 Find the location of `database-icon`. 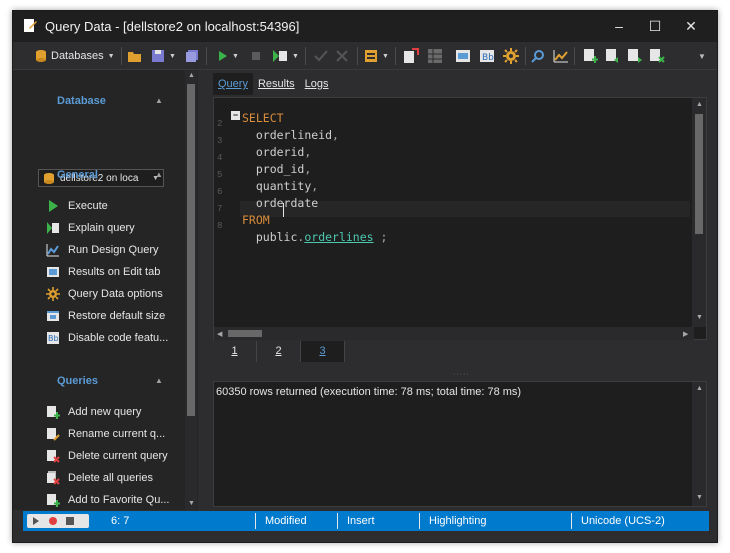

database-icon is located at coordinates (41, 56).